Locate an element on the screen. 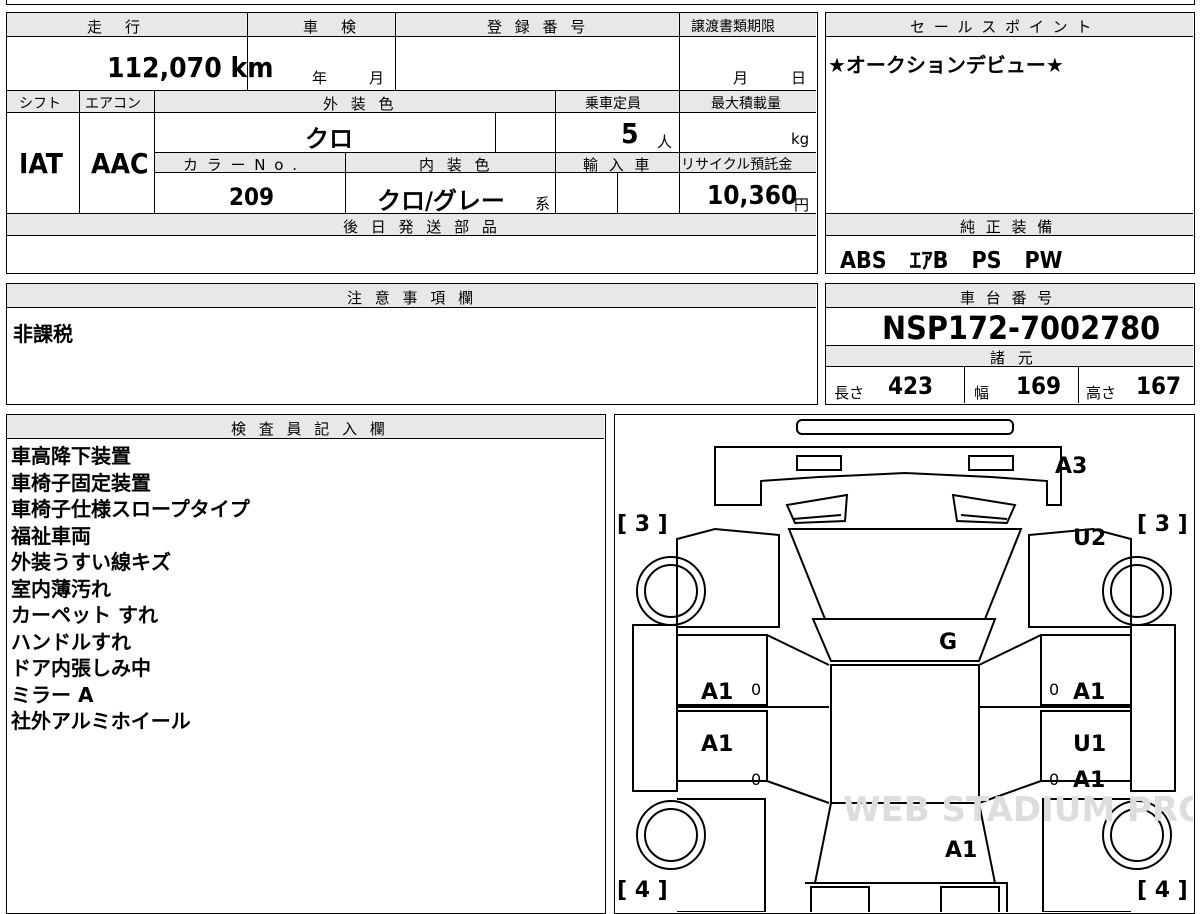 The image size is (1200, 914). exterior-color-header: 外 装 色 is located at coordinates (360, 104).